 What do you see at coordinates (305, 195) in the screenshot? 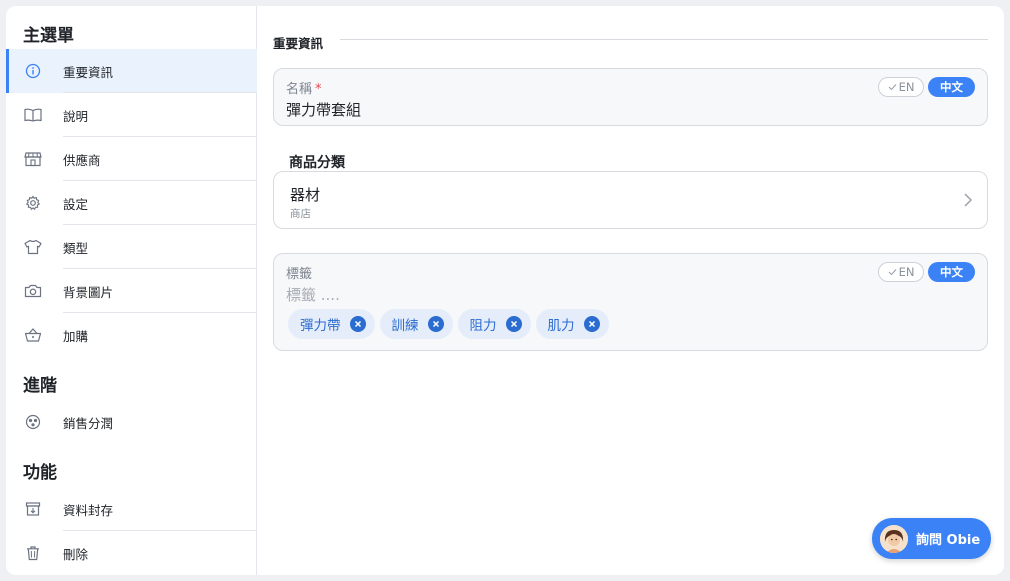
I see `category-value: 器材` at bounding box center [305, 195].